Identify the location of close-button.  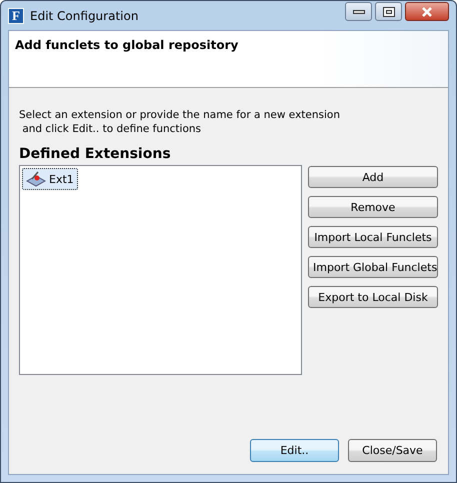
(427, 11).